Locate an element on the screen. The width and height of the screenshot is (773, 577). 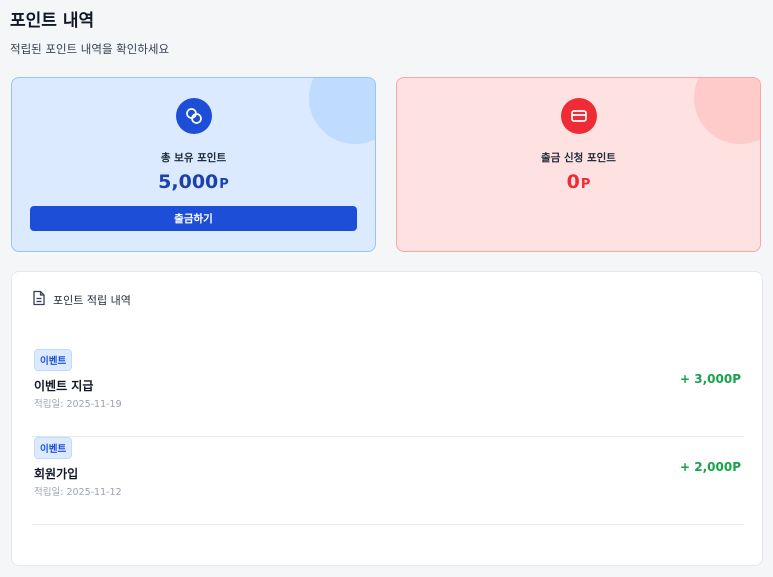
total-points-card: 총 보유 포인트 5,000P 출금하기 is located at coordinates (193, 164).